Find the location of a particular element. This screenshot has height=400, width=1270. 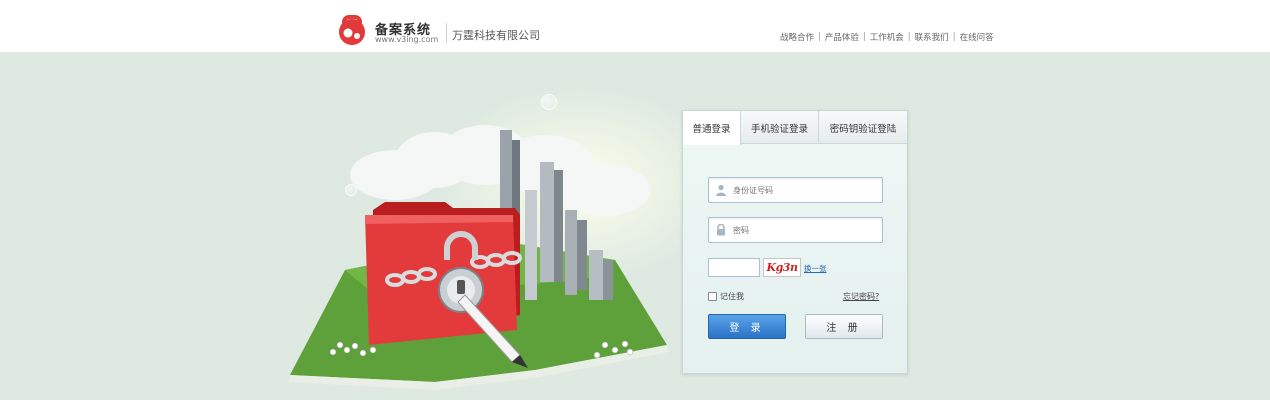

password-input is located at coordinates (803, 230).